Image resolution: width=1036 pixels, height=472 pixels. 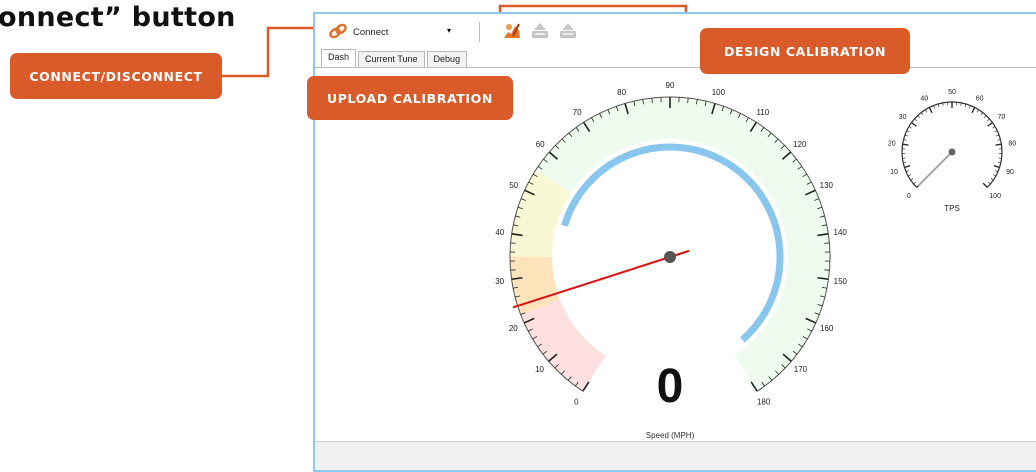 I want to click on tps-tick-label: 20, so click(x=892, y=143).